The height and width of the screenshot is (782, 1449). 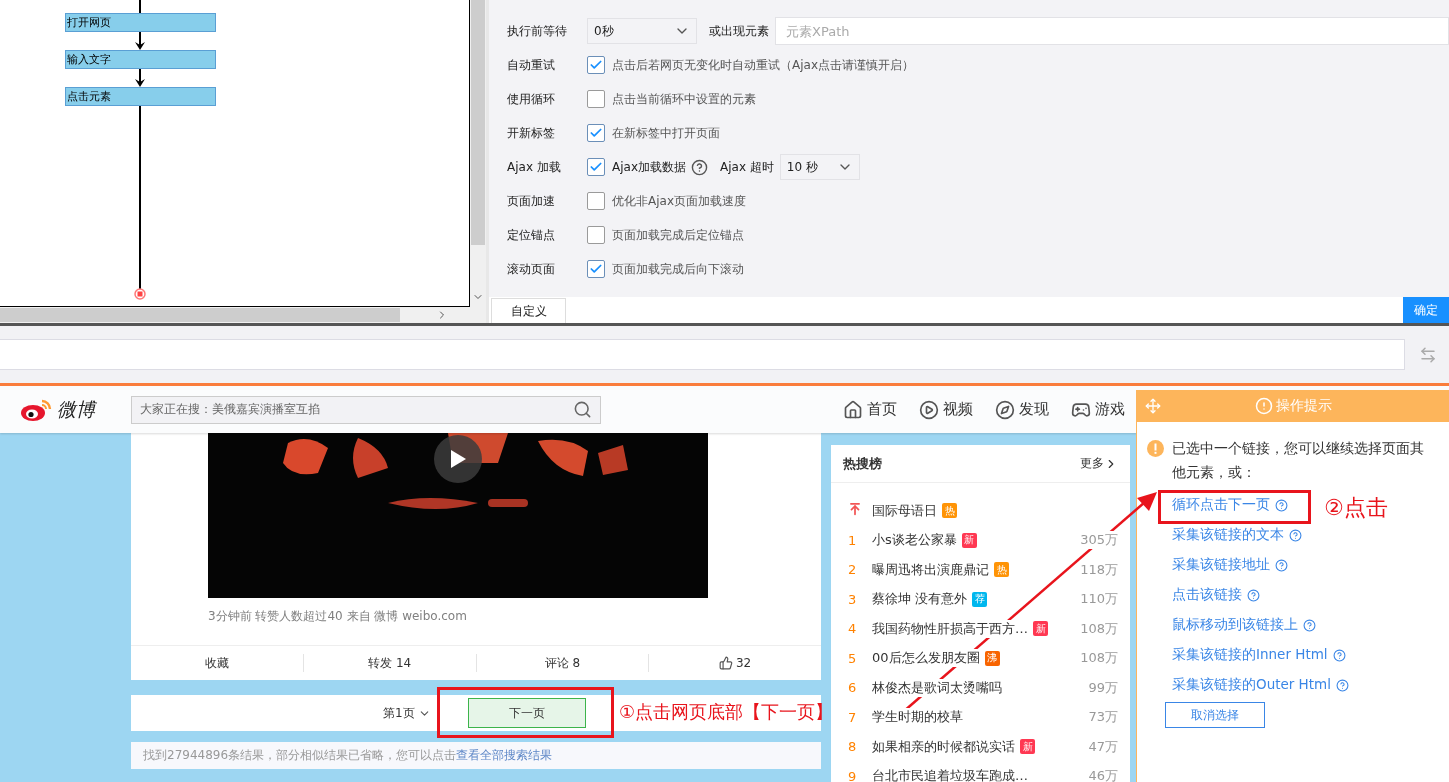 What do you see at coordinates (937, 687) in the screenshot?
I see `hot-topic-link: 林俊杰是歌词太烫嘴吗` at bounding box center [937, 687].